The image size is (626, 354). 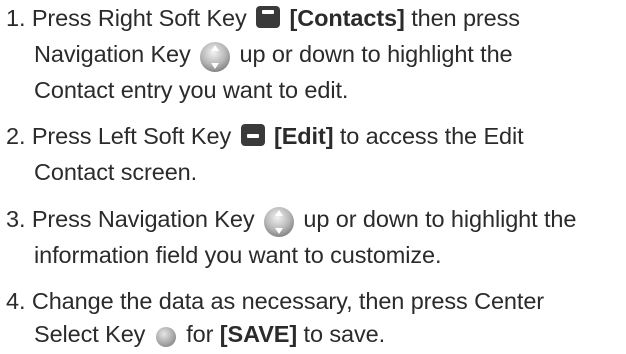 What do you see at coordinates (16, 219) in the screenshot?
I see `step-number: 3.` at bounding box center [16, 219].